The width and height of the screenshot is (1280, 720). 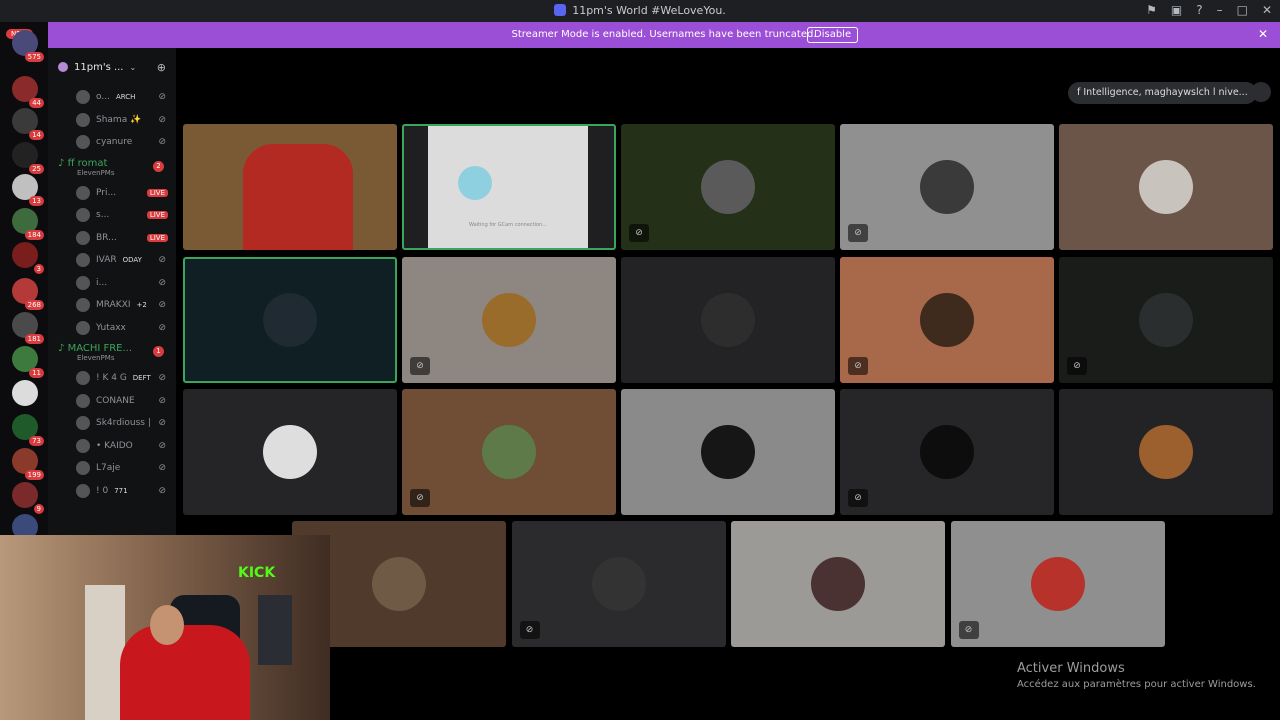 What do you see at coordinates (112, 353) in the screenshot?
I see `voice-channel: ♪ MACHI FRE... ElevenPMs 1` at bounding box center [112, 353].